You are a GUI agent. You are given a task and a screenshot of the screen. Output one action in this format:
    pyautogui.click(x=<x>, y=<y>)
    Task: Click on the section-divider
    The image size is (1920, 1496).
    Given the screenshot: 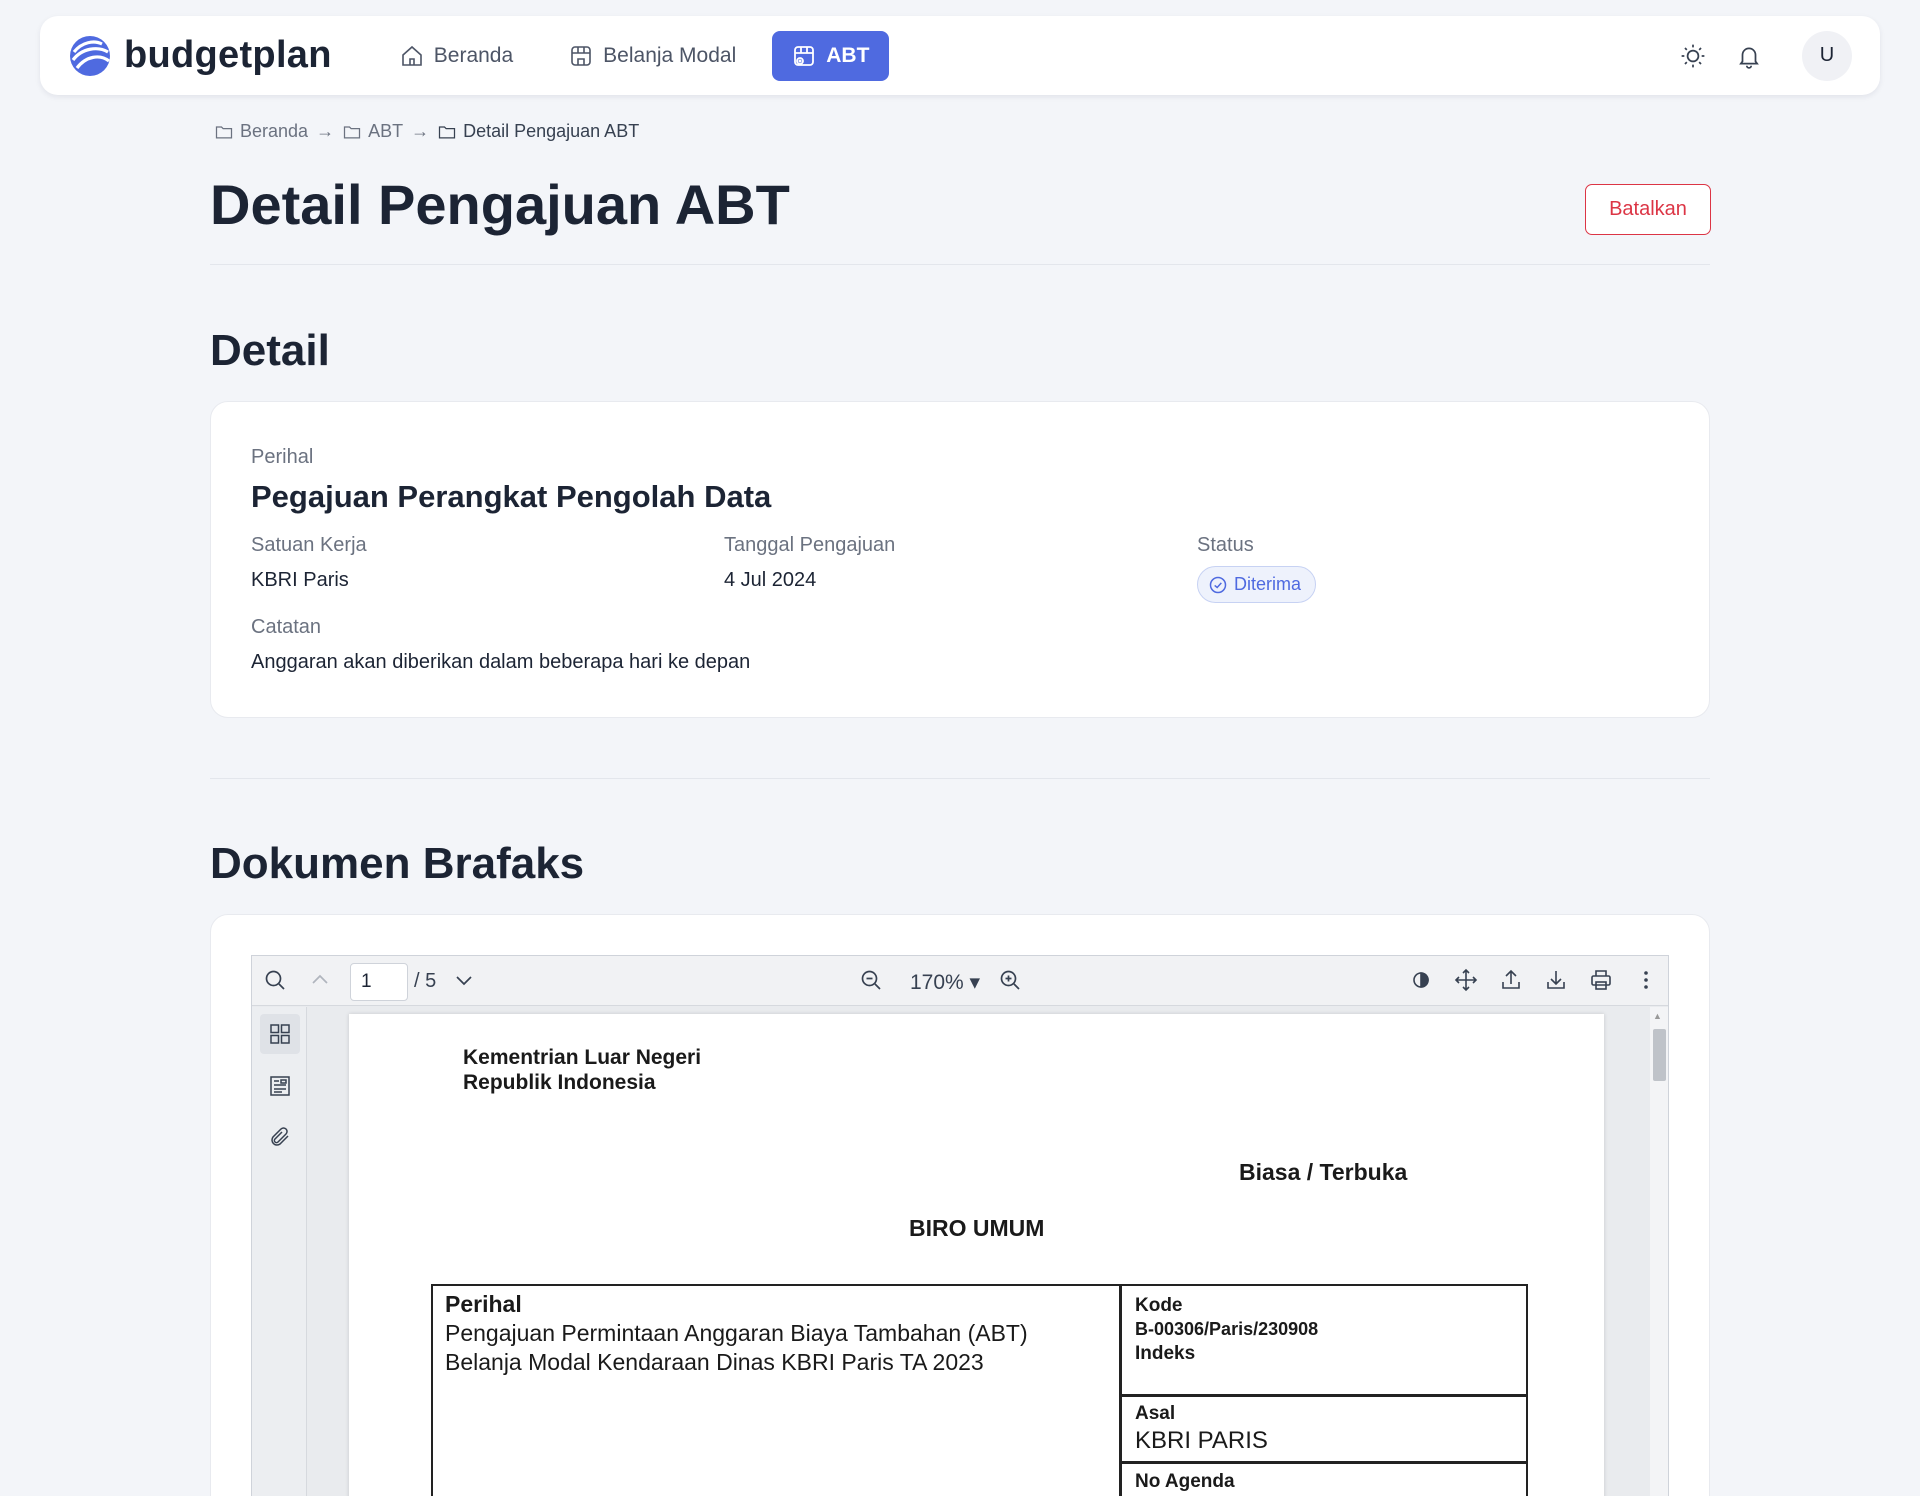 What is the action you would take?
    pyautogui.click(x=960, y=778)
    